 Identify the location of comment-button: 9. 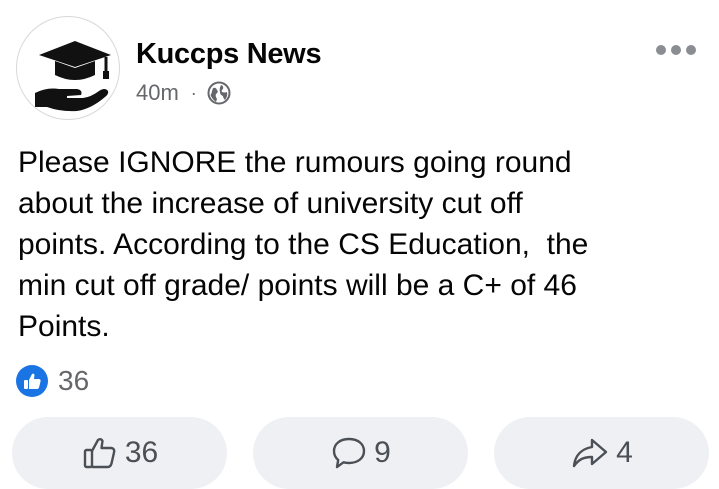
(360, 453).